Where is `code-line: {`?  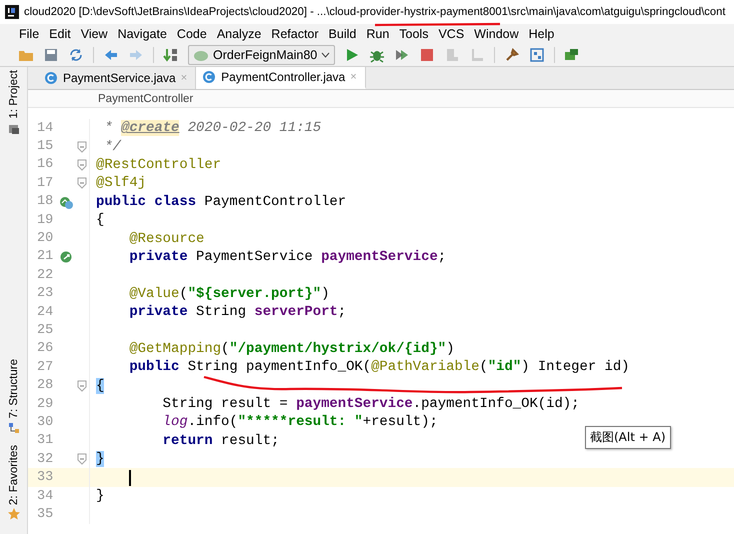 code-line: { is located at coordinates (100, 220).